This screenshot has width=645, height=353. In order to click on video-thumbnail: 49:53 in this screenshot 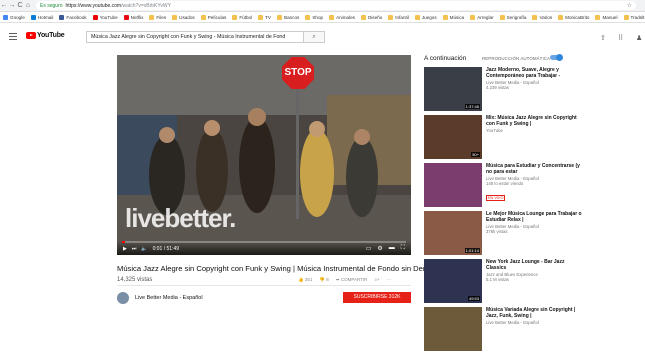, I will do `click(453, 281)`.